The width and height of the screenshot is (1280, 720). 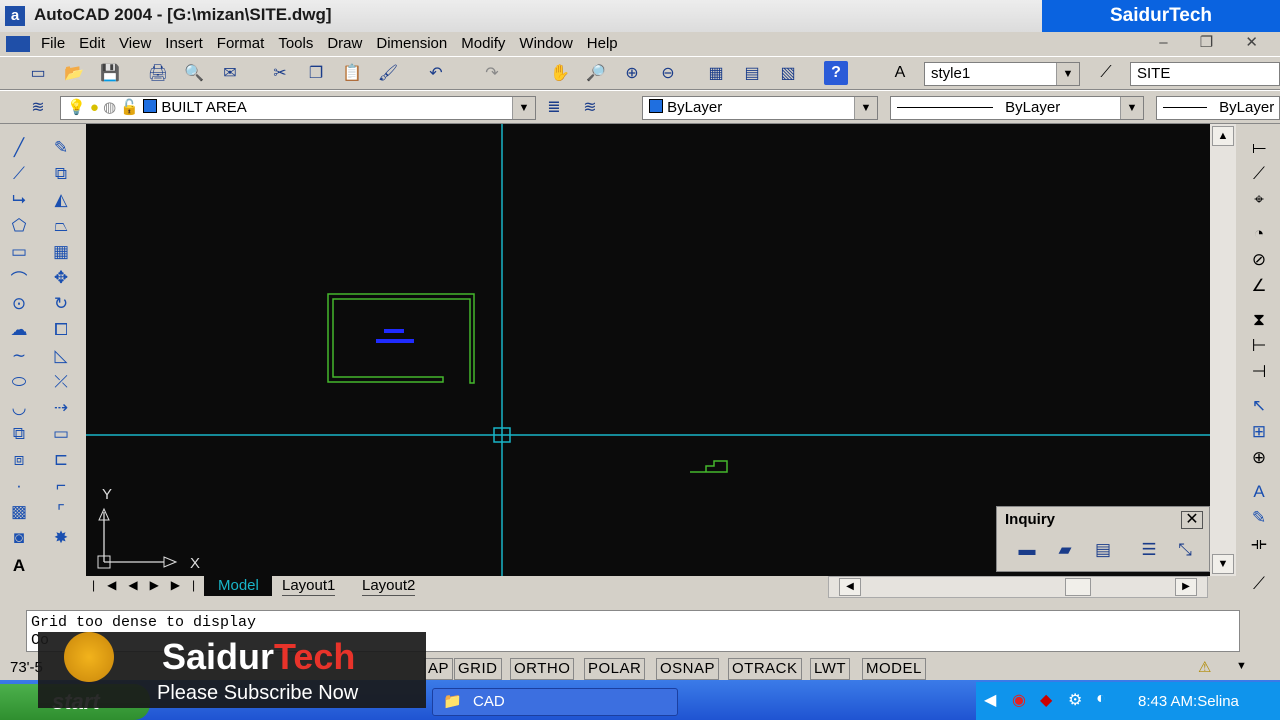 I want to click on mirror-icon: ◭, so click(x=61, y=200).